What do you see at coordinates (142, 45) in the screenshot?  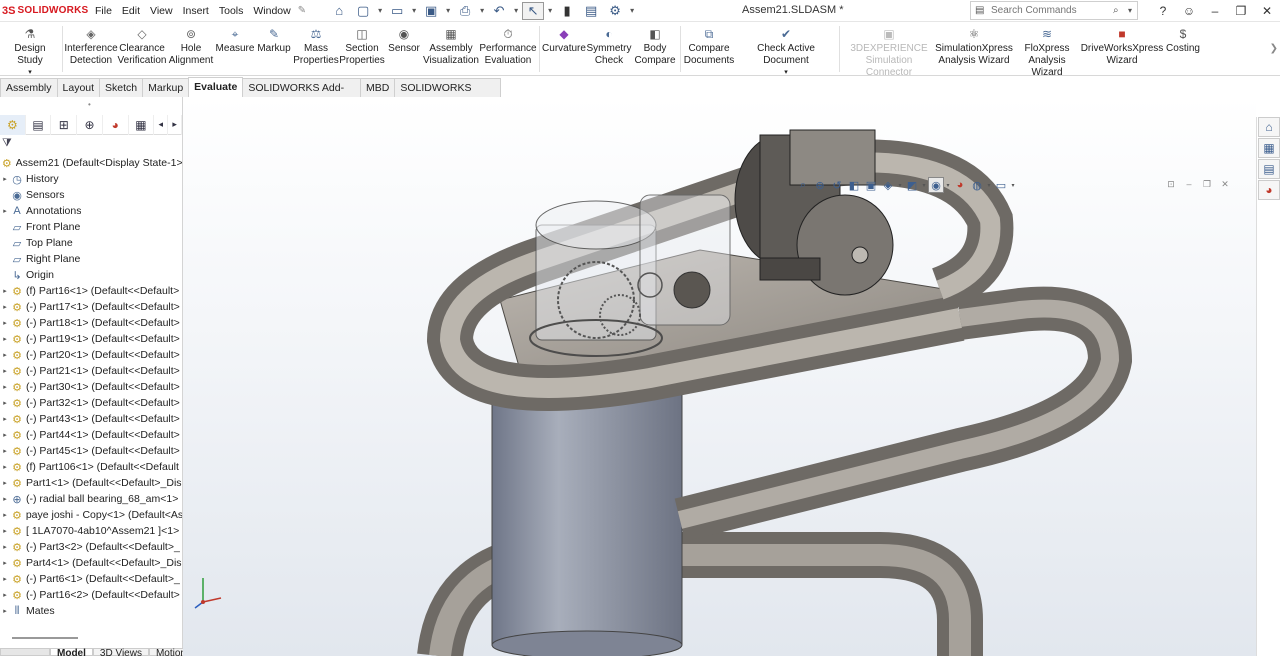 I see `clearance-verification-button: ◇ Clearance Verification` at bounding box center [142, 45].